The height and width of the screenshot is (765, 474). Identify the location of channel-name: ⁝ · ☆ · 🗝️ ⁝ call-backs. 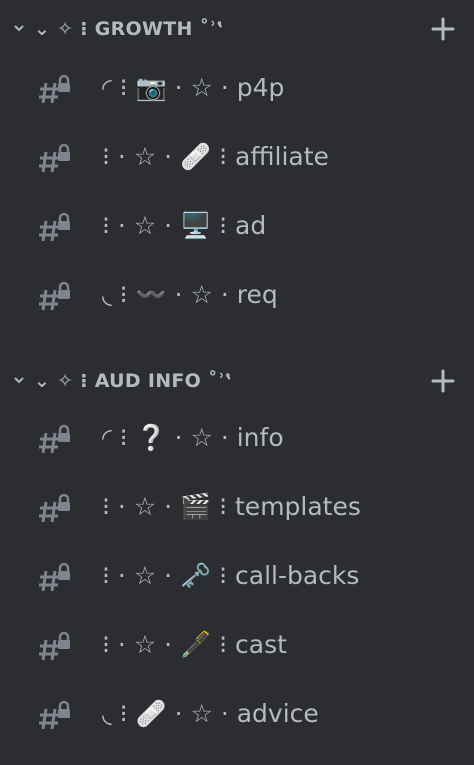
(231, 575).